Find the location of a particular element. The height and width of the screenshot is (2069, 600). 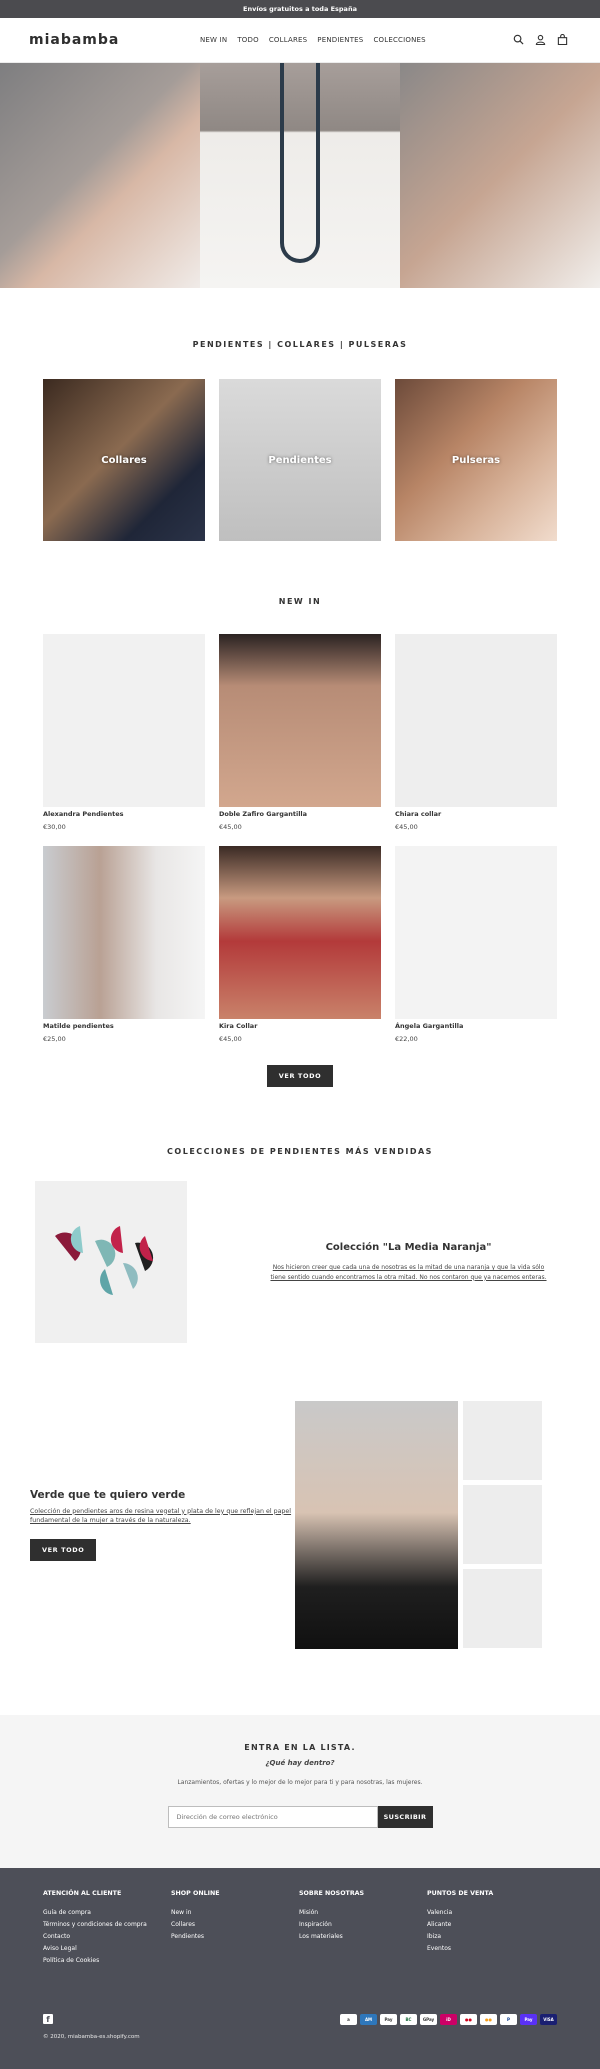

brand-logo: miabamba is located at coordinates (74, 40).